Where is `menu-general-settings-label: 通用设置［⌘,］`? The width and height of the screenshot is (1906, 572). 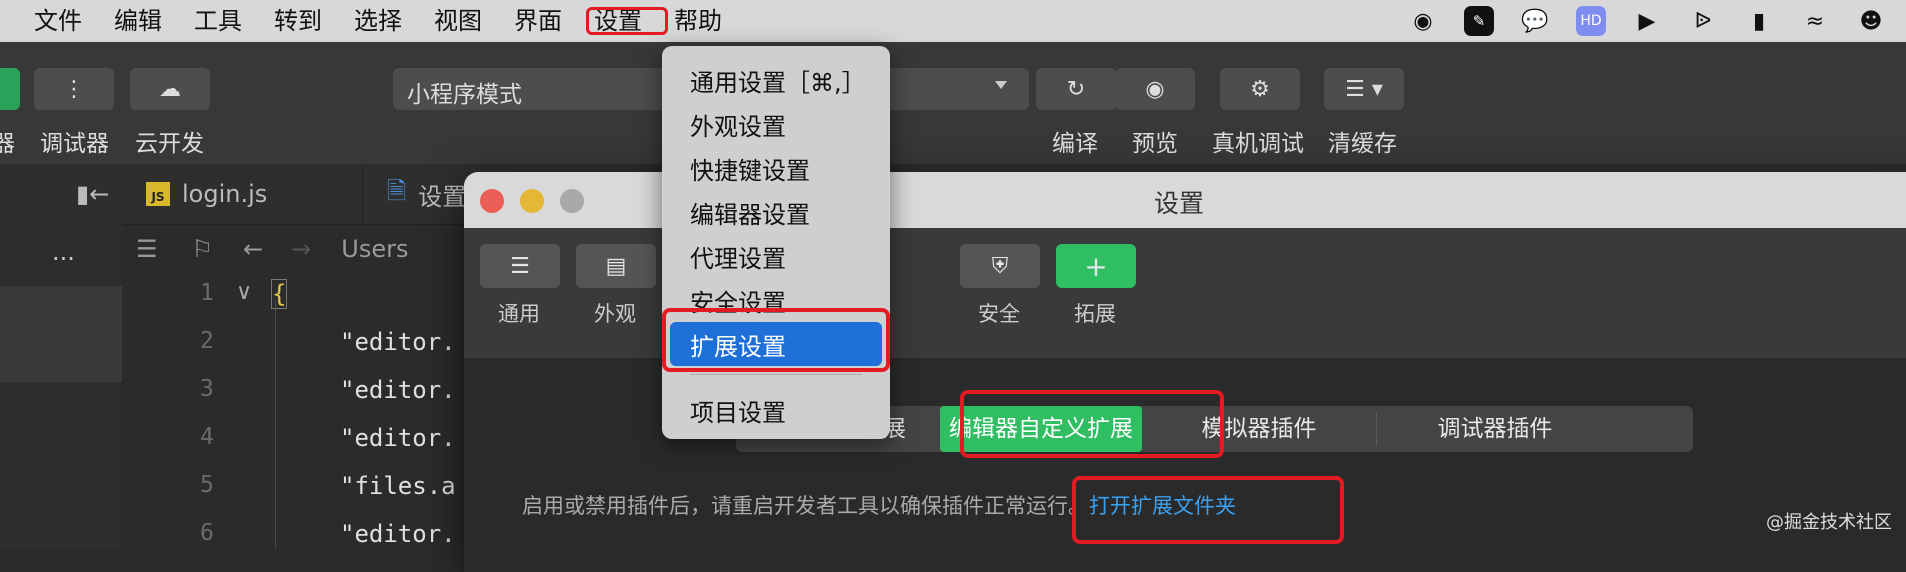
menu-general-settings-label: 通用设置［⌘,］ is located at coordinates (778, 83).